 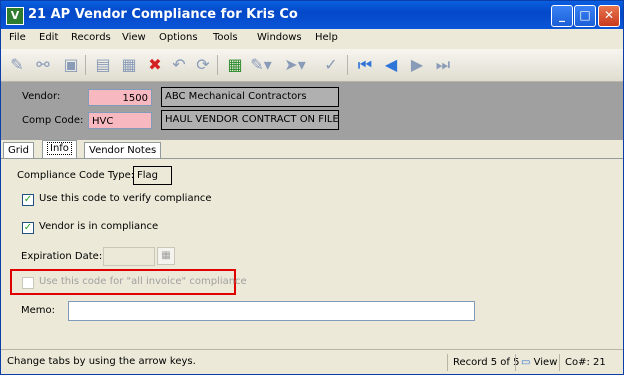 What do you see at coordinates (91, 37) in the screenshot?
I see `menu-records: Records` at bounding box center [91, 37].